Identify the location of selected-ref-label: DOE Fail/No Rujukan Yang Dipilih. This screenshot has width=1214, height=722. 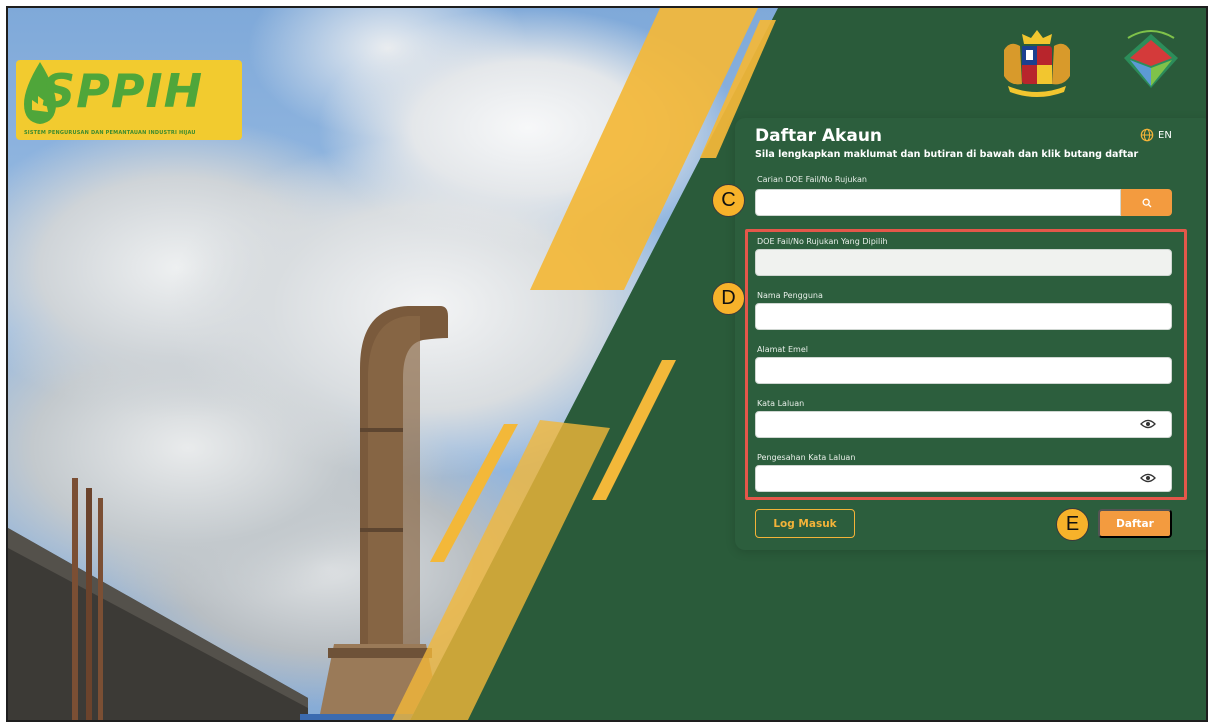
(822, 241).